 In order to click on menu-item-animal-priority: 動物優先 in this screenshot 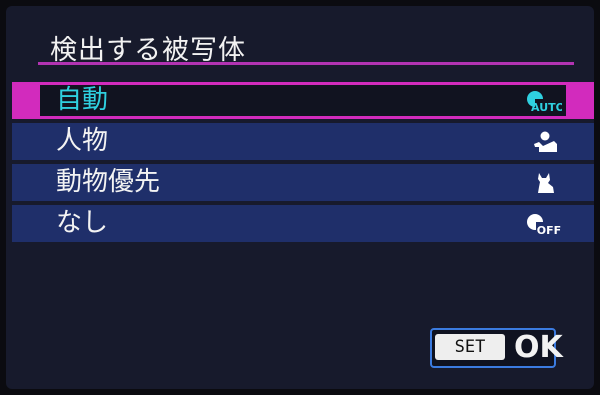, I will do `click(303, 182)`.